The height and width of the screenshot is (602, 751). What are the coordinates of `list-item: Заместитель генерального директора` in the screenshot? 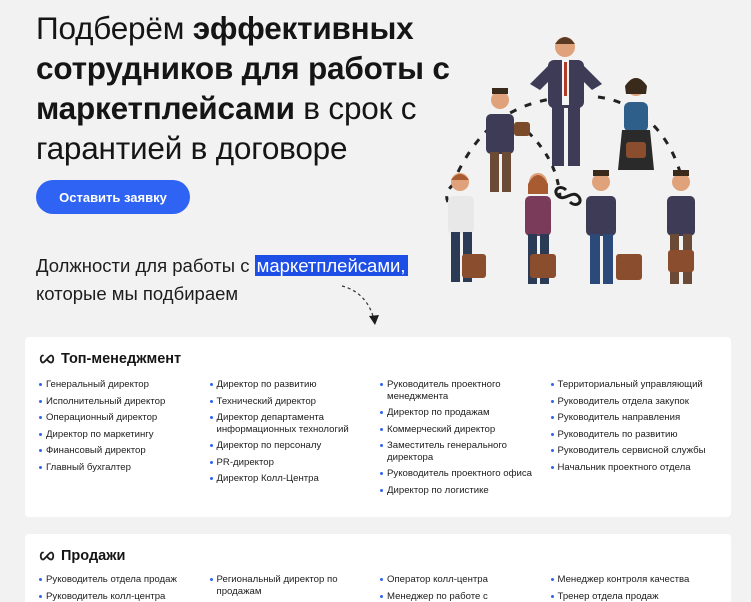 It's located at (462, 451).